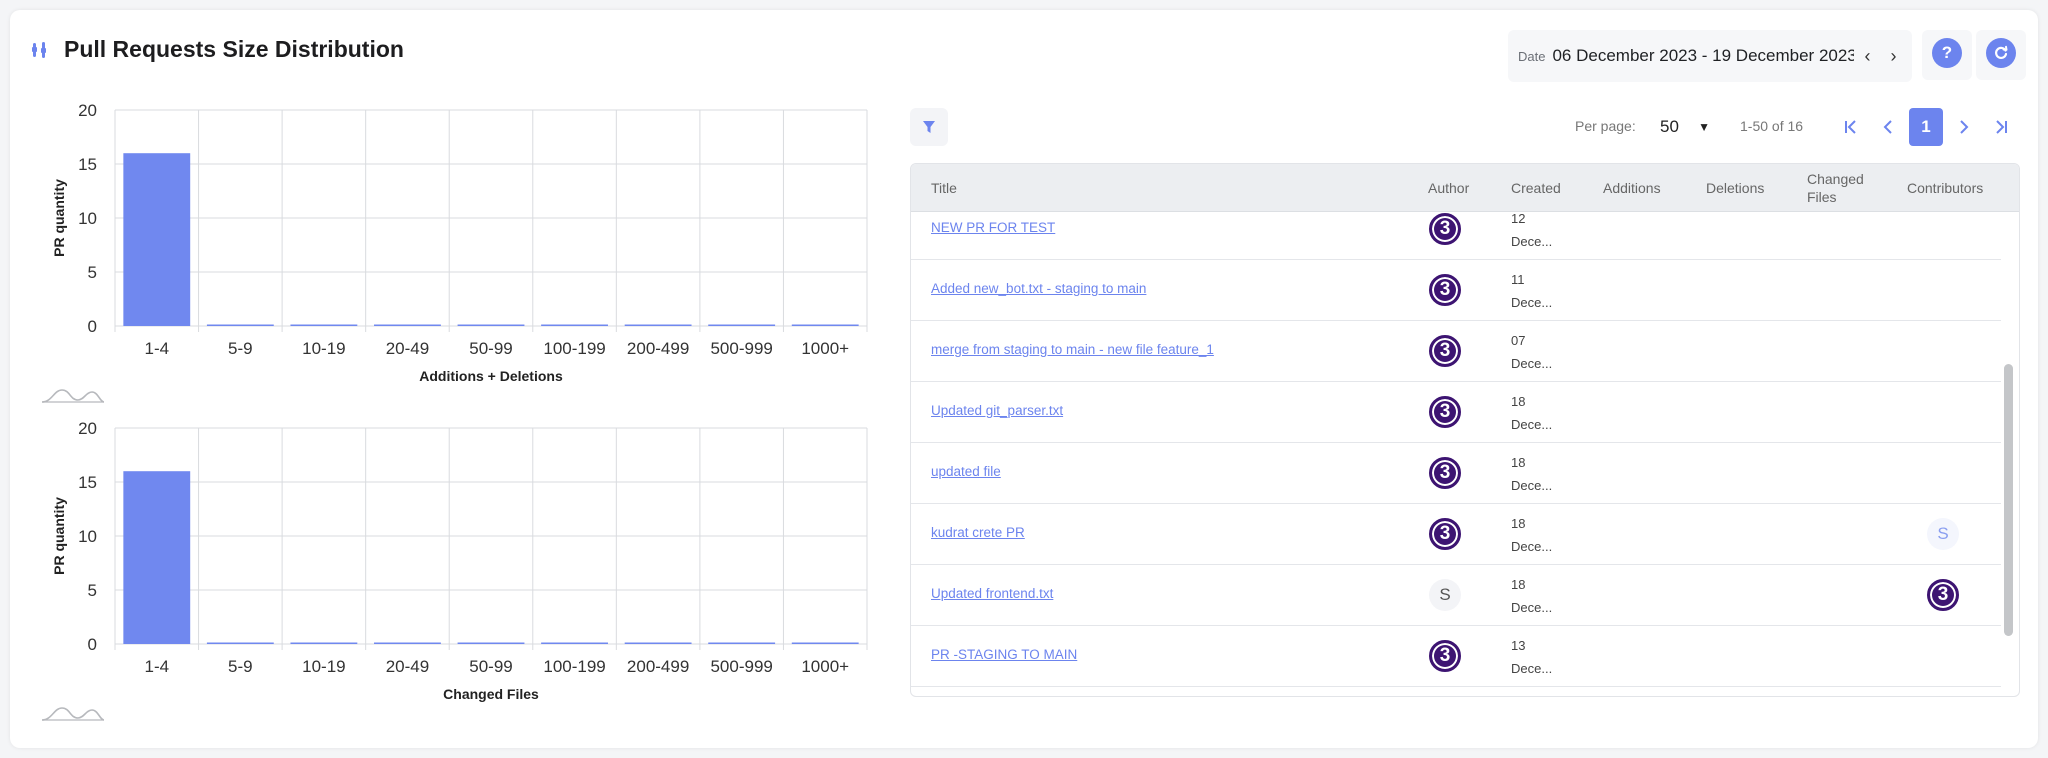 The height and width of the screenshot is (758, 2048). I want to click on date-prev-button: ‹, so click(1867, 56).